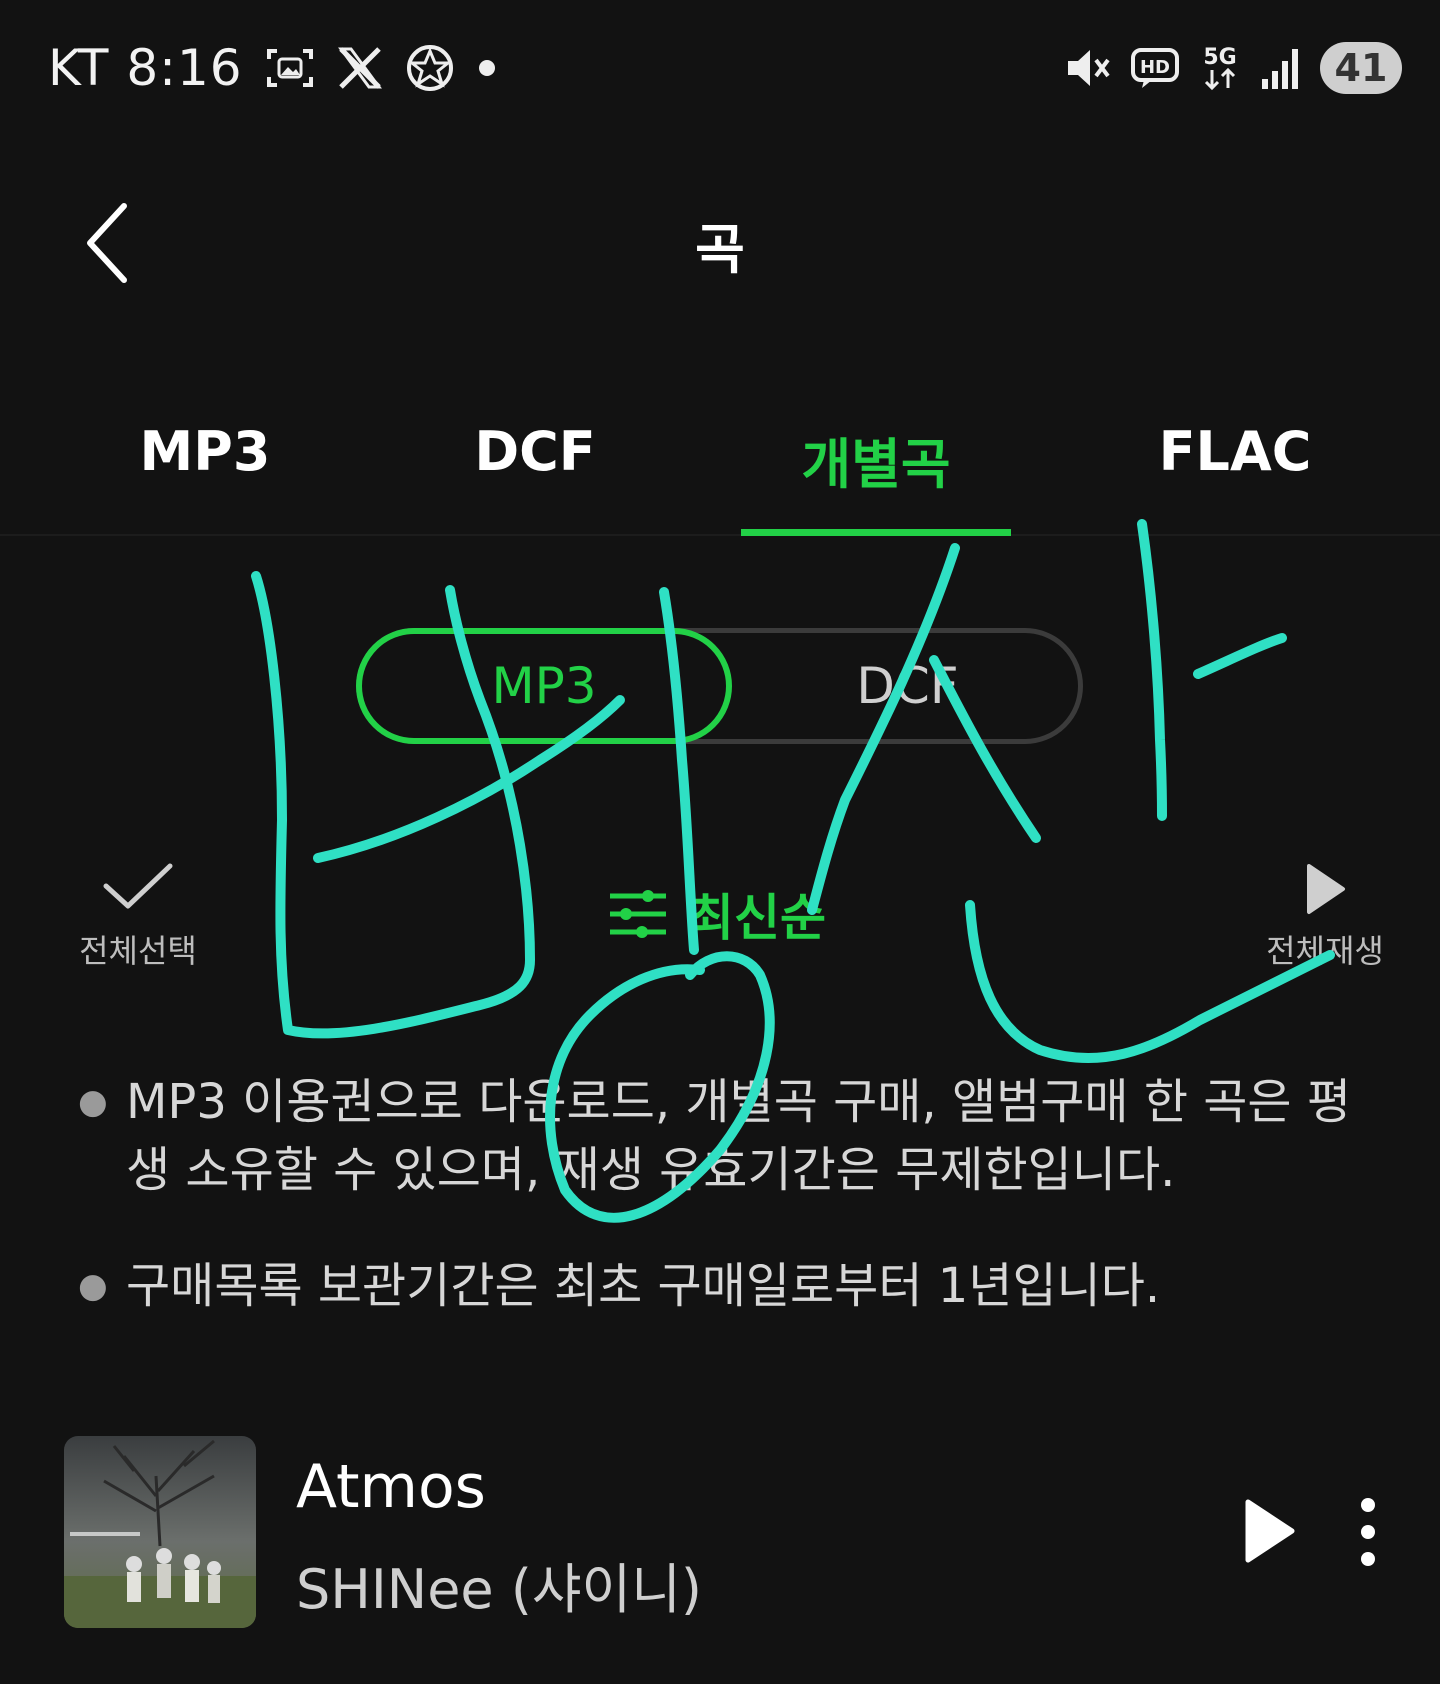 Image resolution: width=1440 pixels, height=1684 pixels. Describe the element at coordinates (487, 68) in the screenshot. I see `notification-dot-icon` at that location.